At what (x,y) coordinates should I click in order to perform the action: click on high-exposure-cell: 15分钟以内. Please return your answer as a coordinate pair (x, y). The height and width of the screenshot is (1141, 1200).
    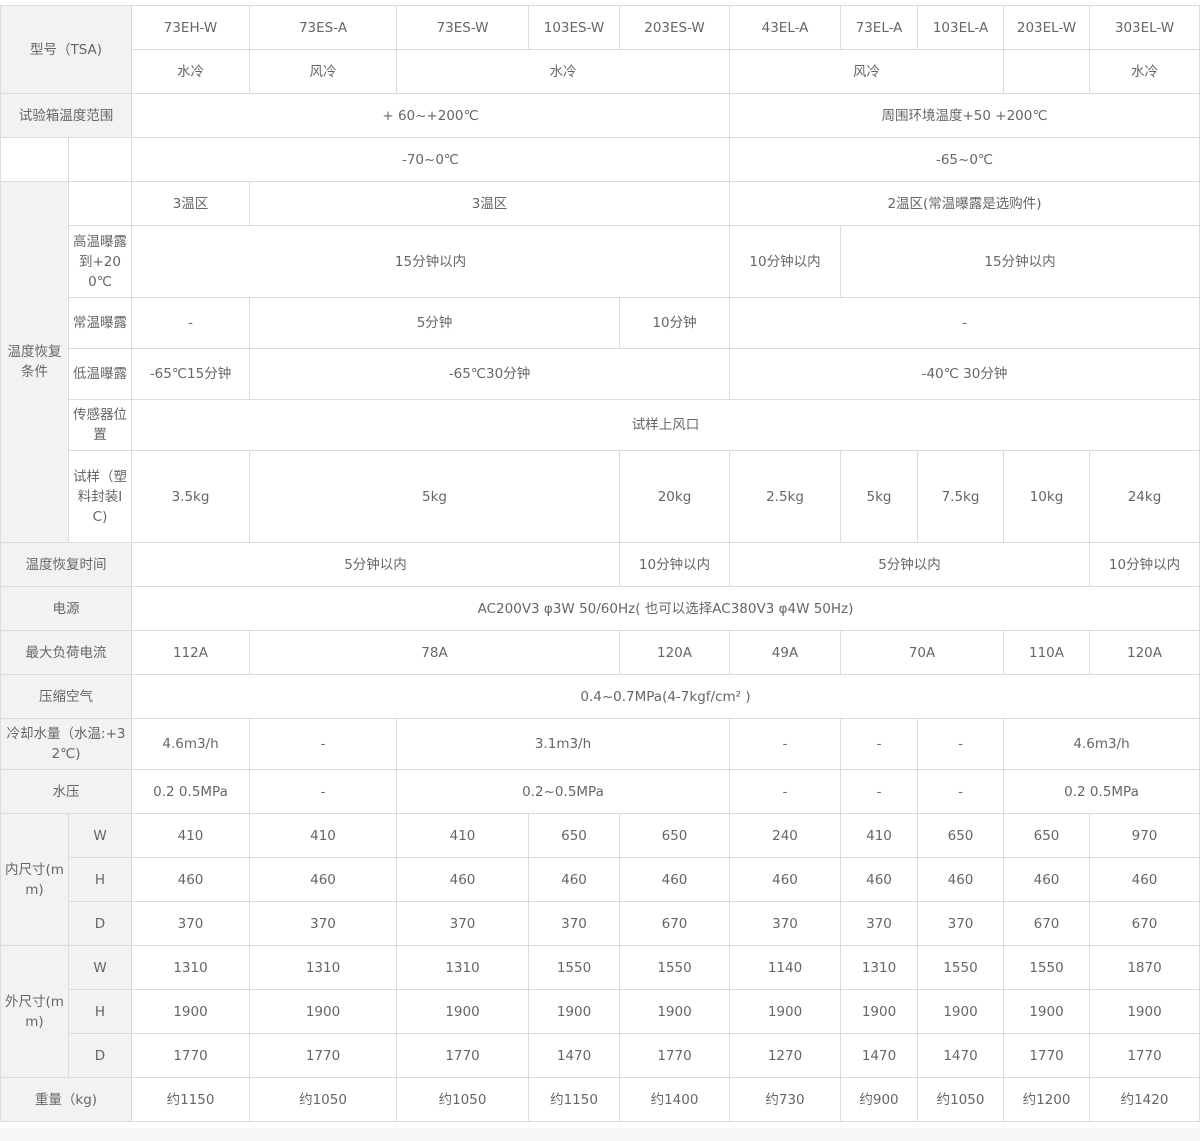
    Looking at the image, I should click on (431, 261).